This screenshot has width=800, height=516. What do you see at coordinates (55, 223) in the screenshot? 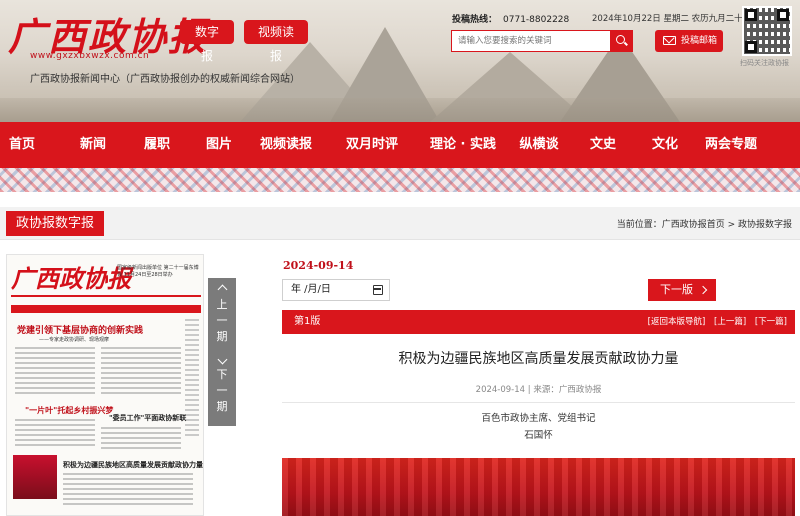
I see `section-title: 政协报数字报` at bounding box center [55, 223].